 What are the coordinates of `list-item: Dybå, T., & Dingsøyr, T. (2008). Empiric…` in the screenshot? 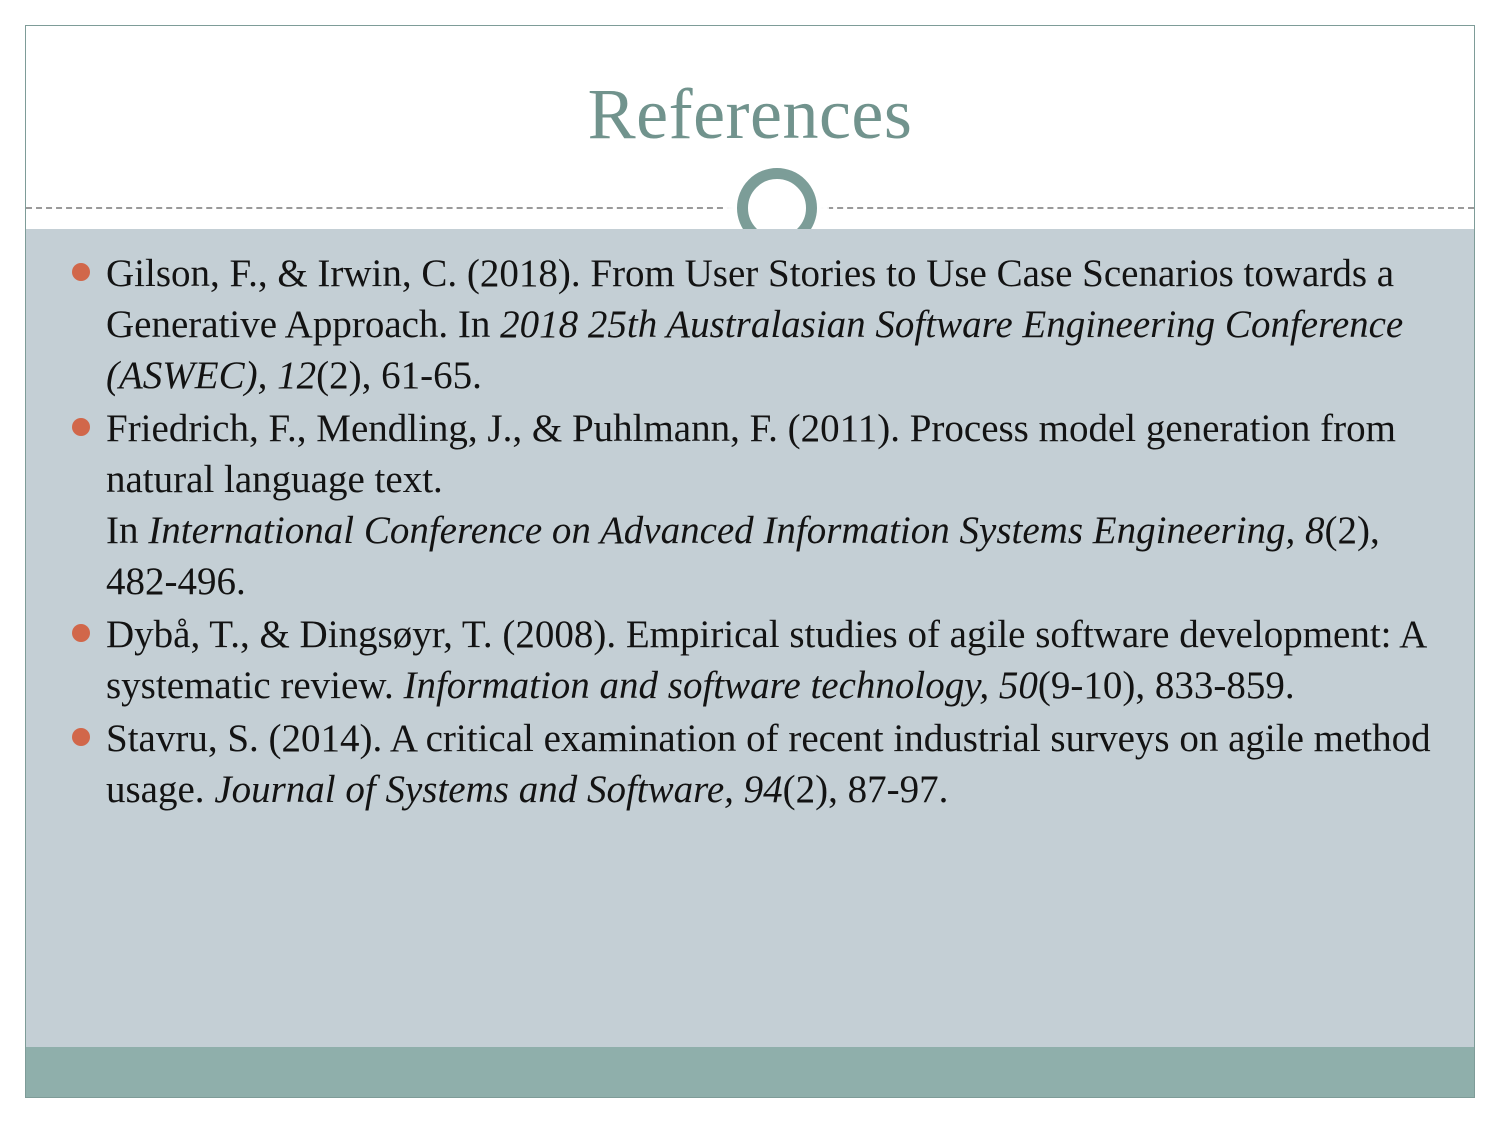 It's located at (749, 660).